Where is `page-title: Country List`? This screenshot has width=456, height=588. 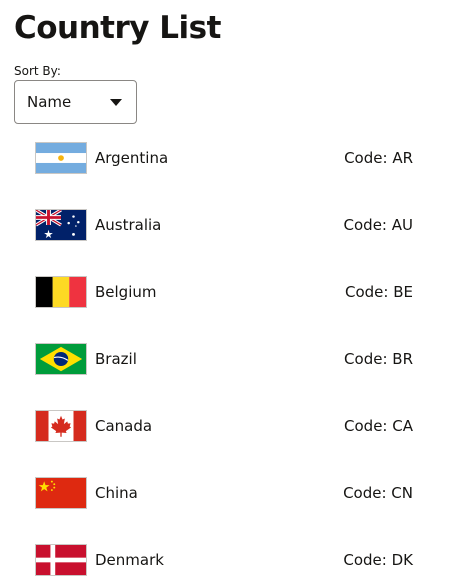
page-title: Country List is located at coordinates (117, 28).